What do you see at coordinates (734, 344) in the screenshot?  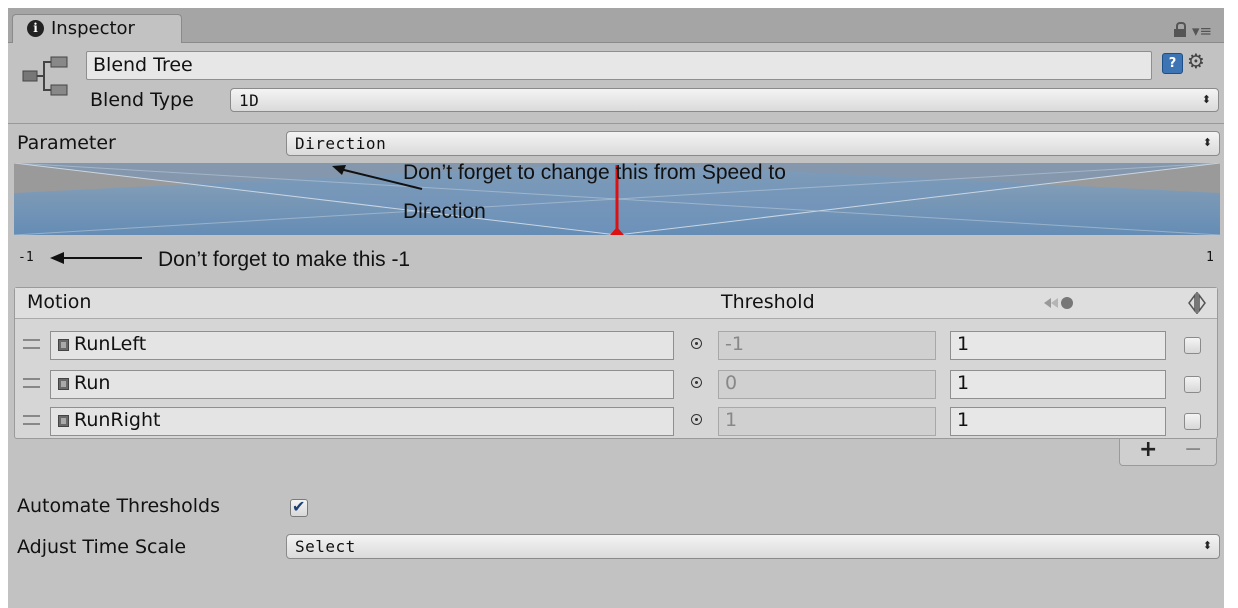 I see `threshold-value: -1` at bounding box center [734, 344].